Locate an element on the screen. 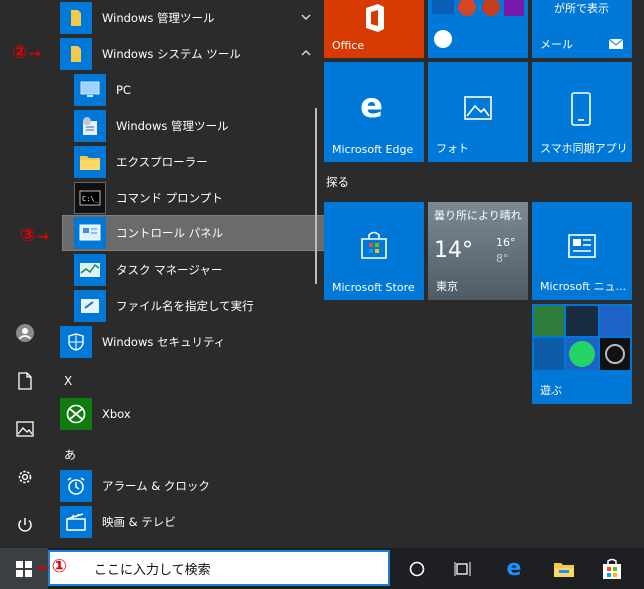 The height and width of the screenshot is (589, 644). cortana-icon is located at coordinates (417, 568).